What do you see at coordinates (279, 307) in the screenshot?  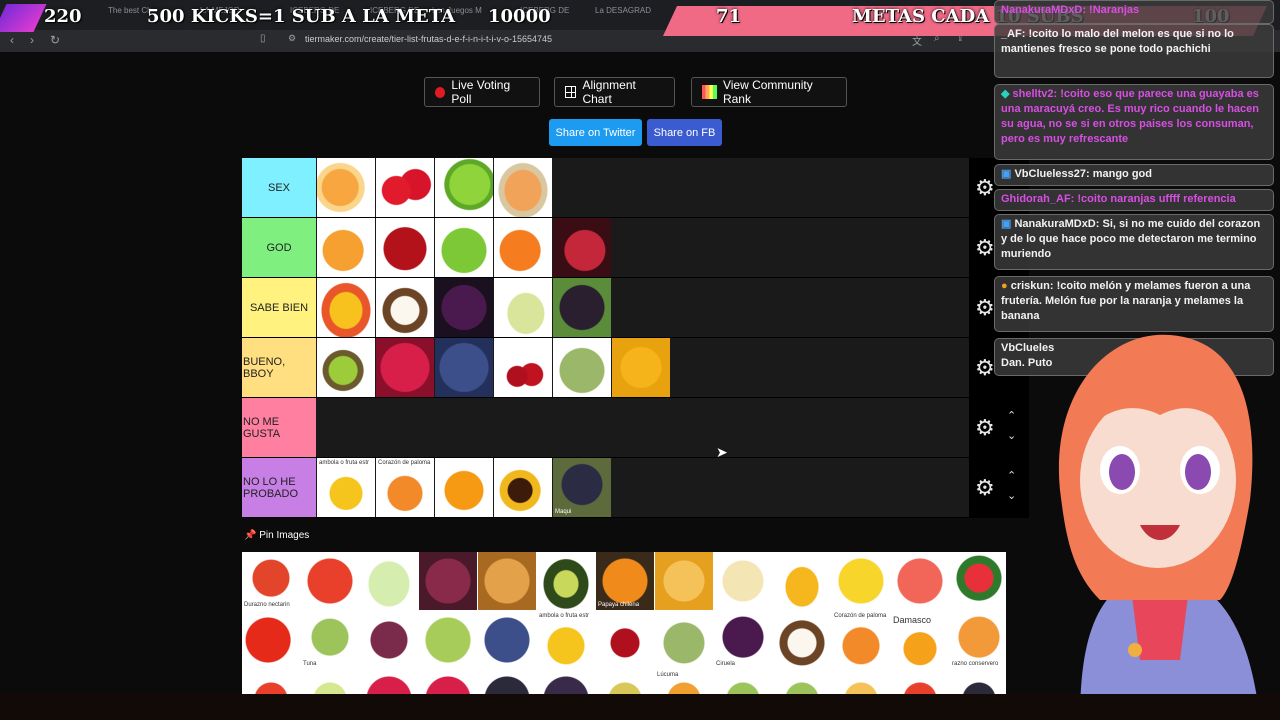 I see `tier-label: SABE BIEN` at bounding box center [279, 307].